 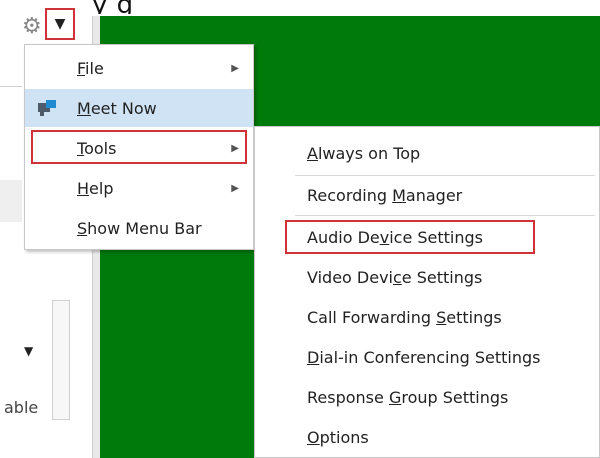 I want to click on menu-item-tools: Tools ▶, so click(x=139, y=148).